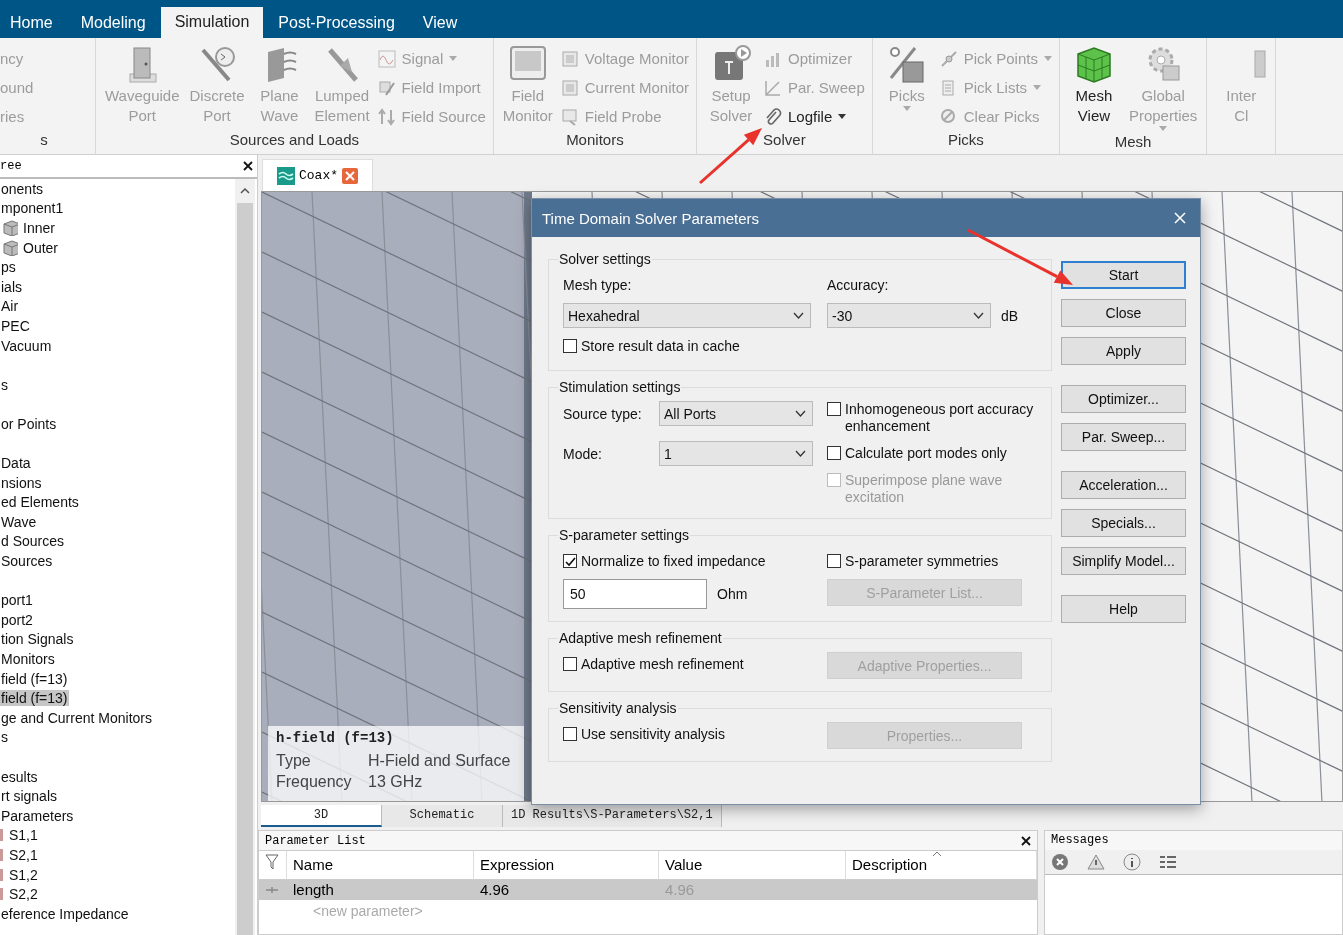 The image size is (1343, 935). What do you see at coordinates (597, 285) in the screenshot?
I see `field-label: Mesh type:` at bounding box center [597, 285].